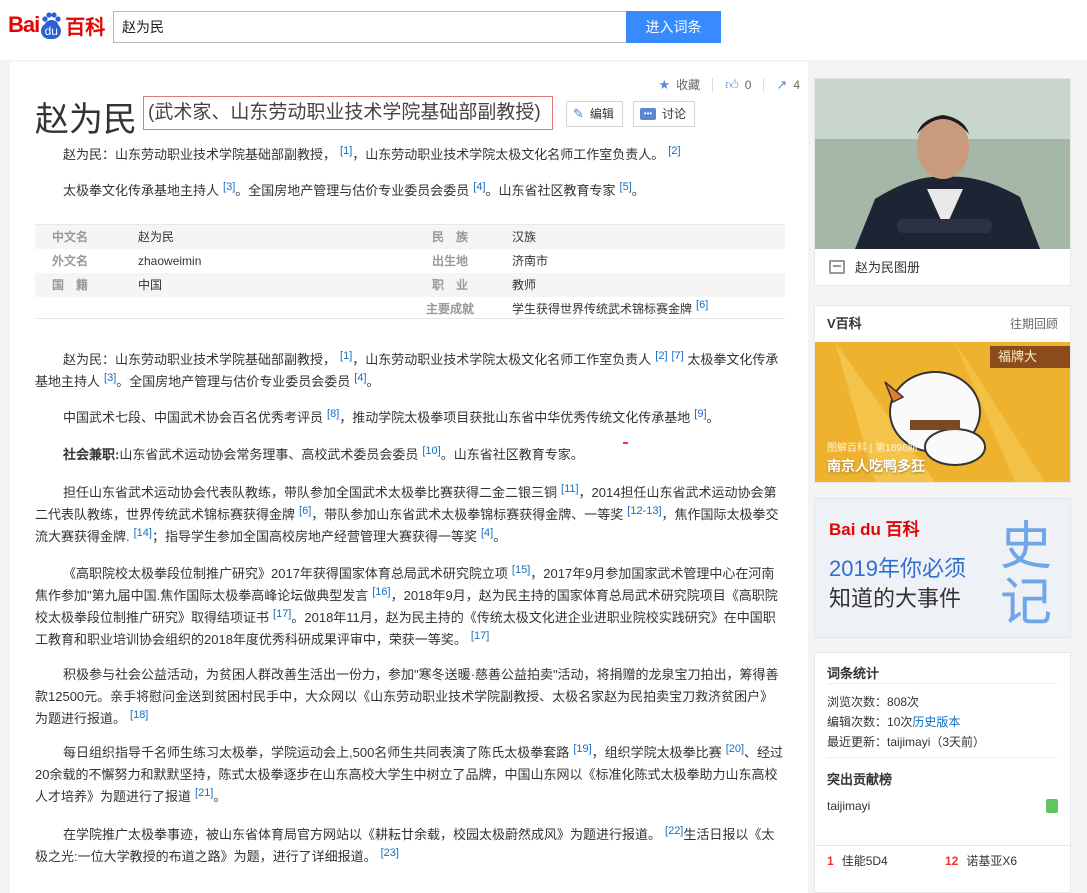 The height and width of the screenshot is (893, 1087). Describe the element at coordinates (748, 84) in the screenshot. I see `like-count: 0` at that location.